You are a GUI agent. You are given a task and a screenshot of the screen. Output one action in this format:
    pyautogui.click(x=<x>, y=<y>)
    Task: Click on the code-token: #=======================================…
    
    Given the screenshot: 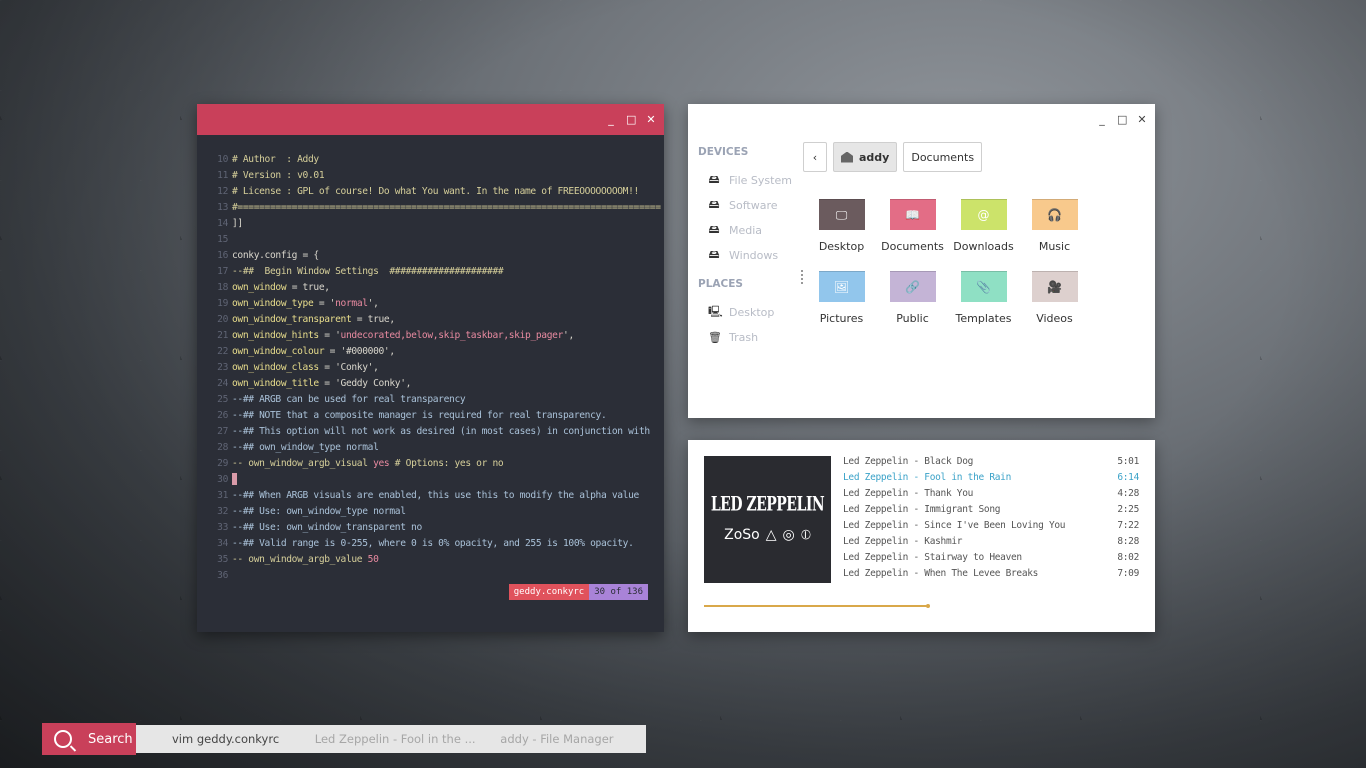 What is the action you would take?
    pyautogui.click(x=446, y=207)
    